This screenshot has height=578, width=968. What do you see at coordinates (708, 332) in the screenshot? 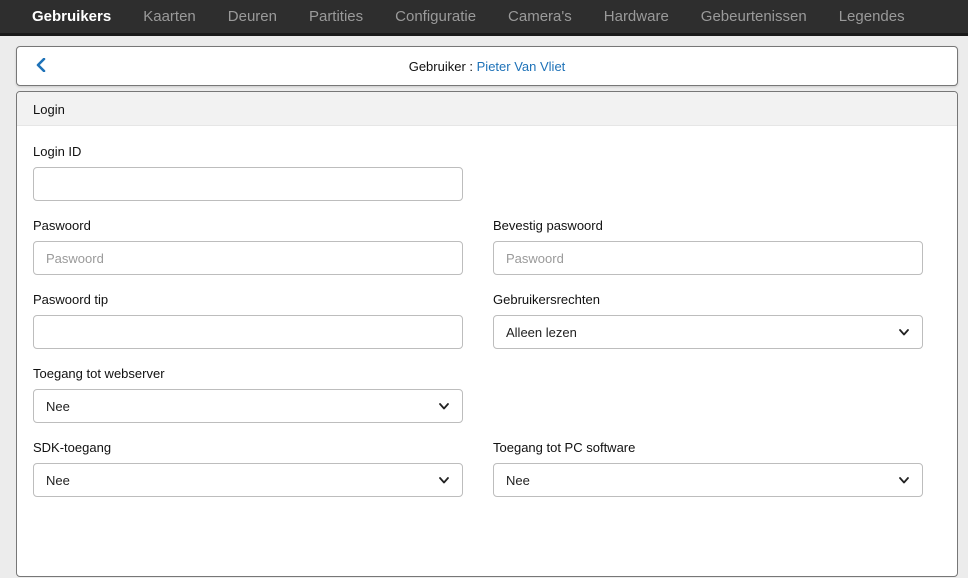
I see `user-rights-select: Alleen lezen` at bounding box center [708, 332].